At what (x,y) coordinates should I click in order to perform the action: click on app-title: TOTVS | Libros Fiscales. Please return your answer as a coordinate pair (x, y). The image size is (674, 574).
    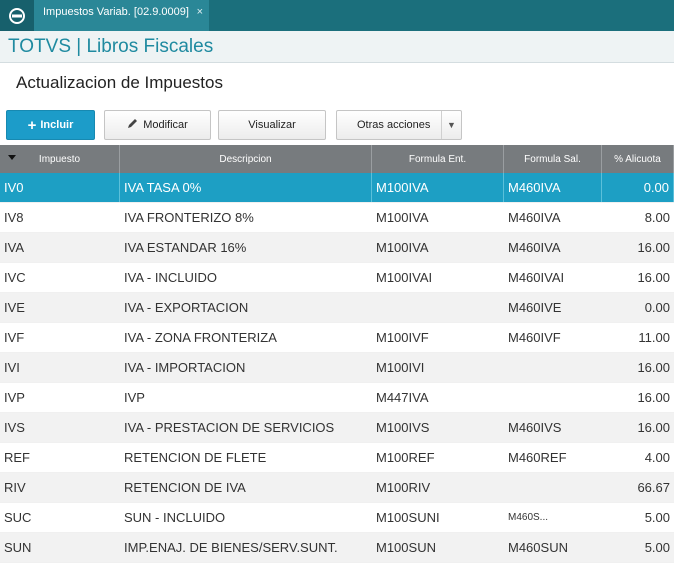
    Looking at the image, I should click on (337, 47).